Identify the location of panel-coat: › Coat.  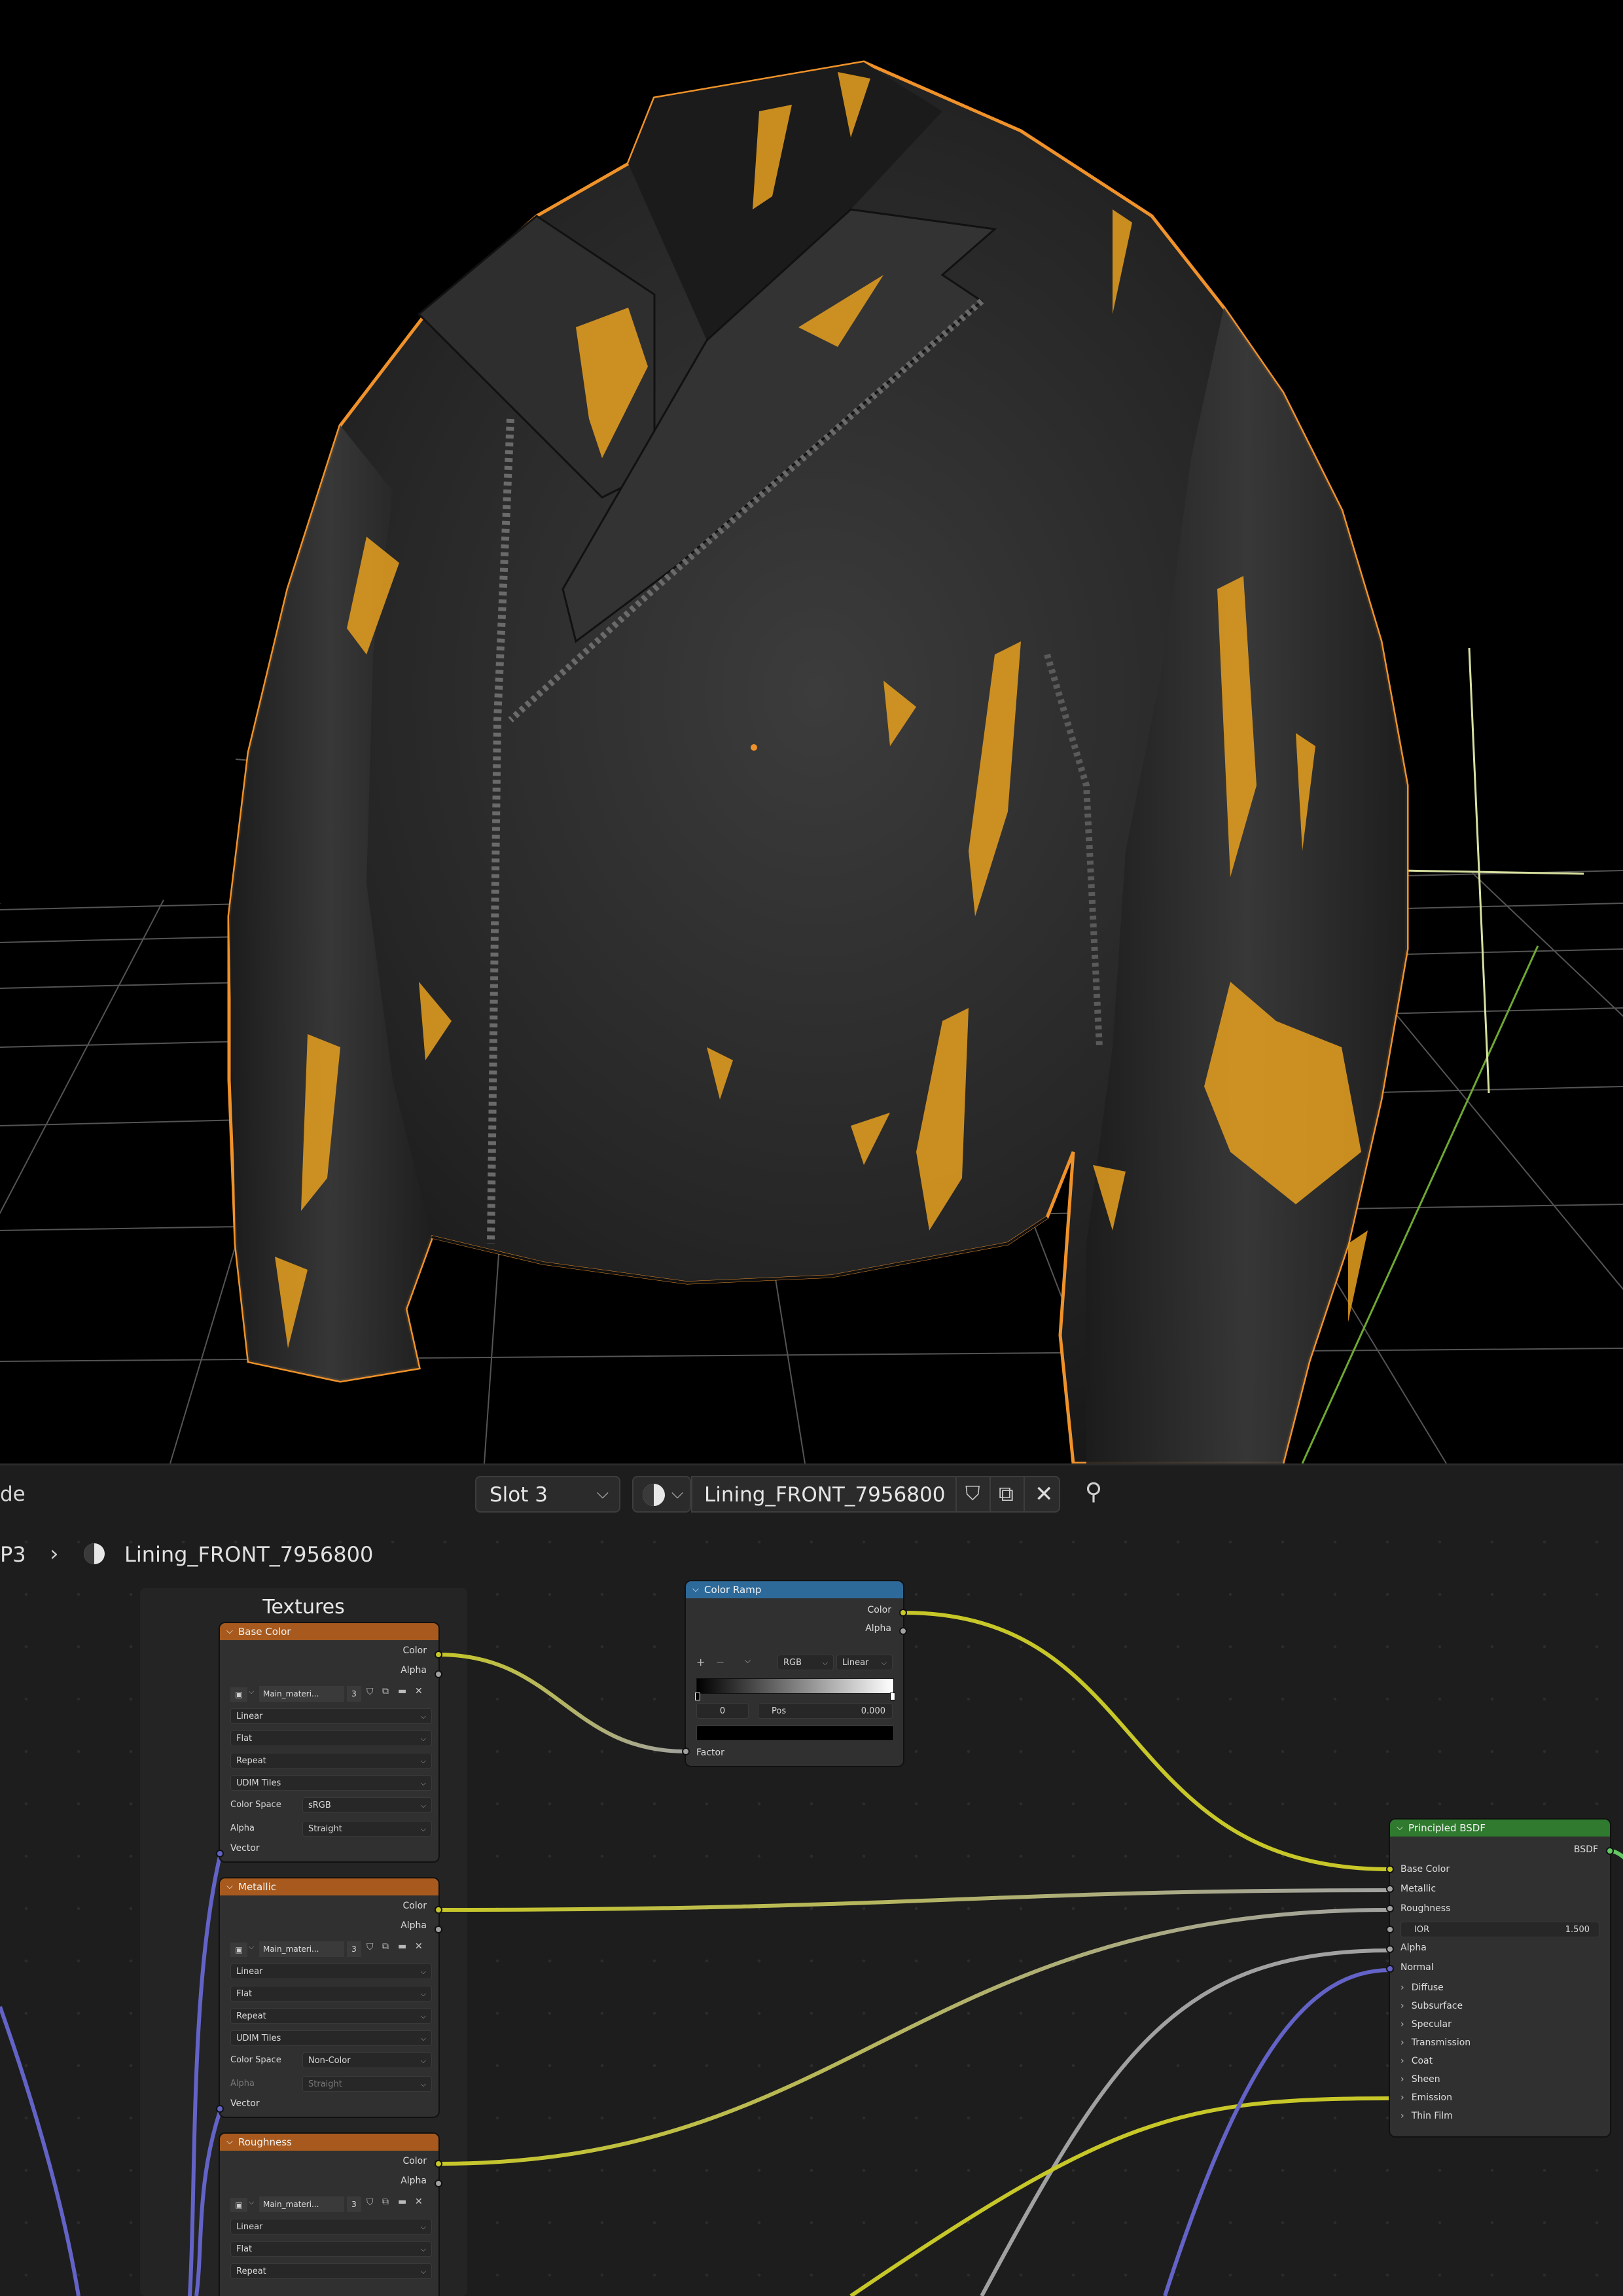
(1417, 2060).